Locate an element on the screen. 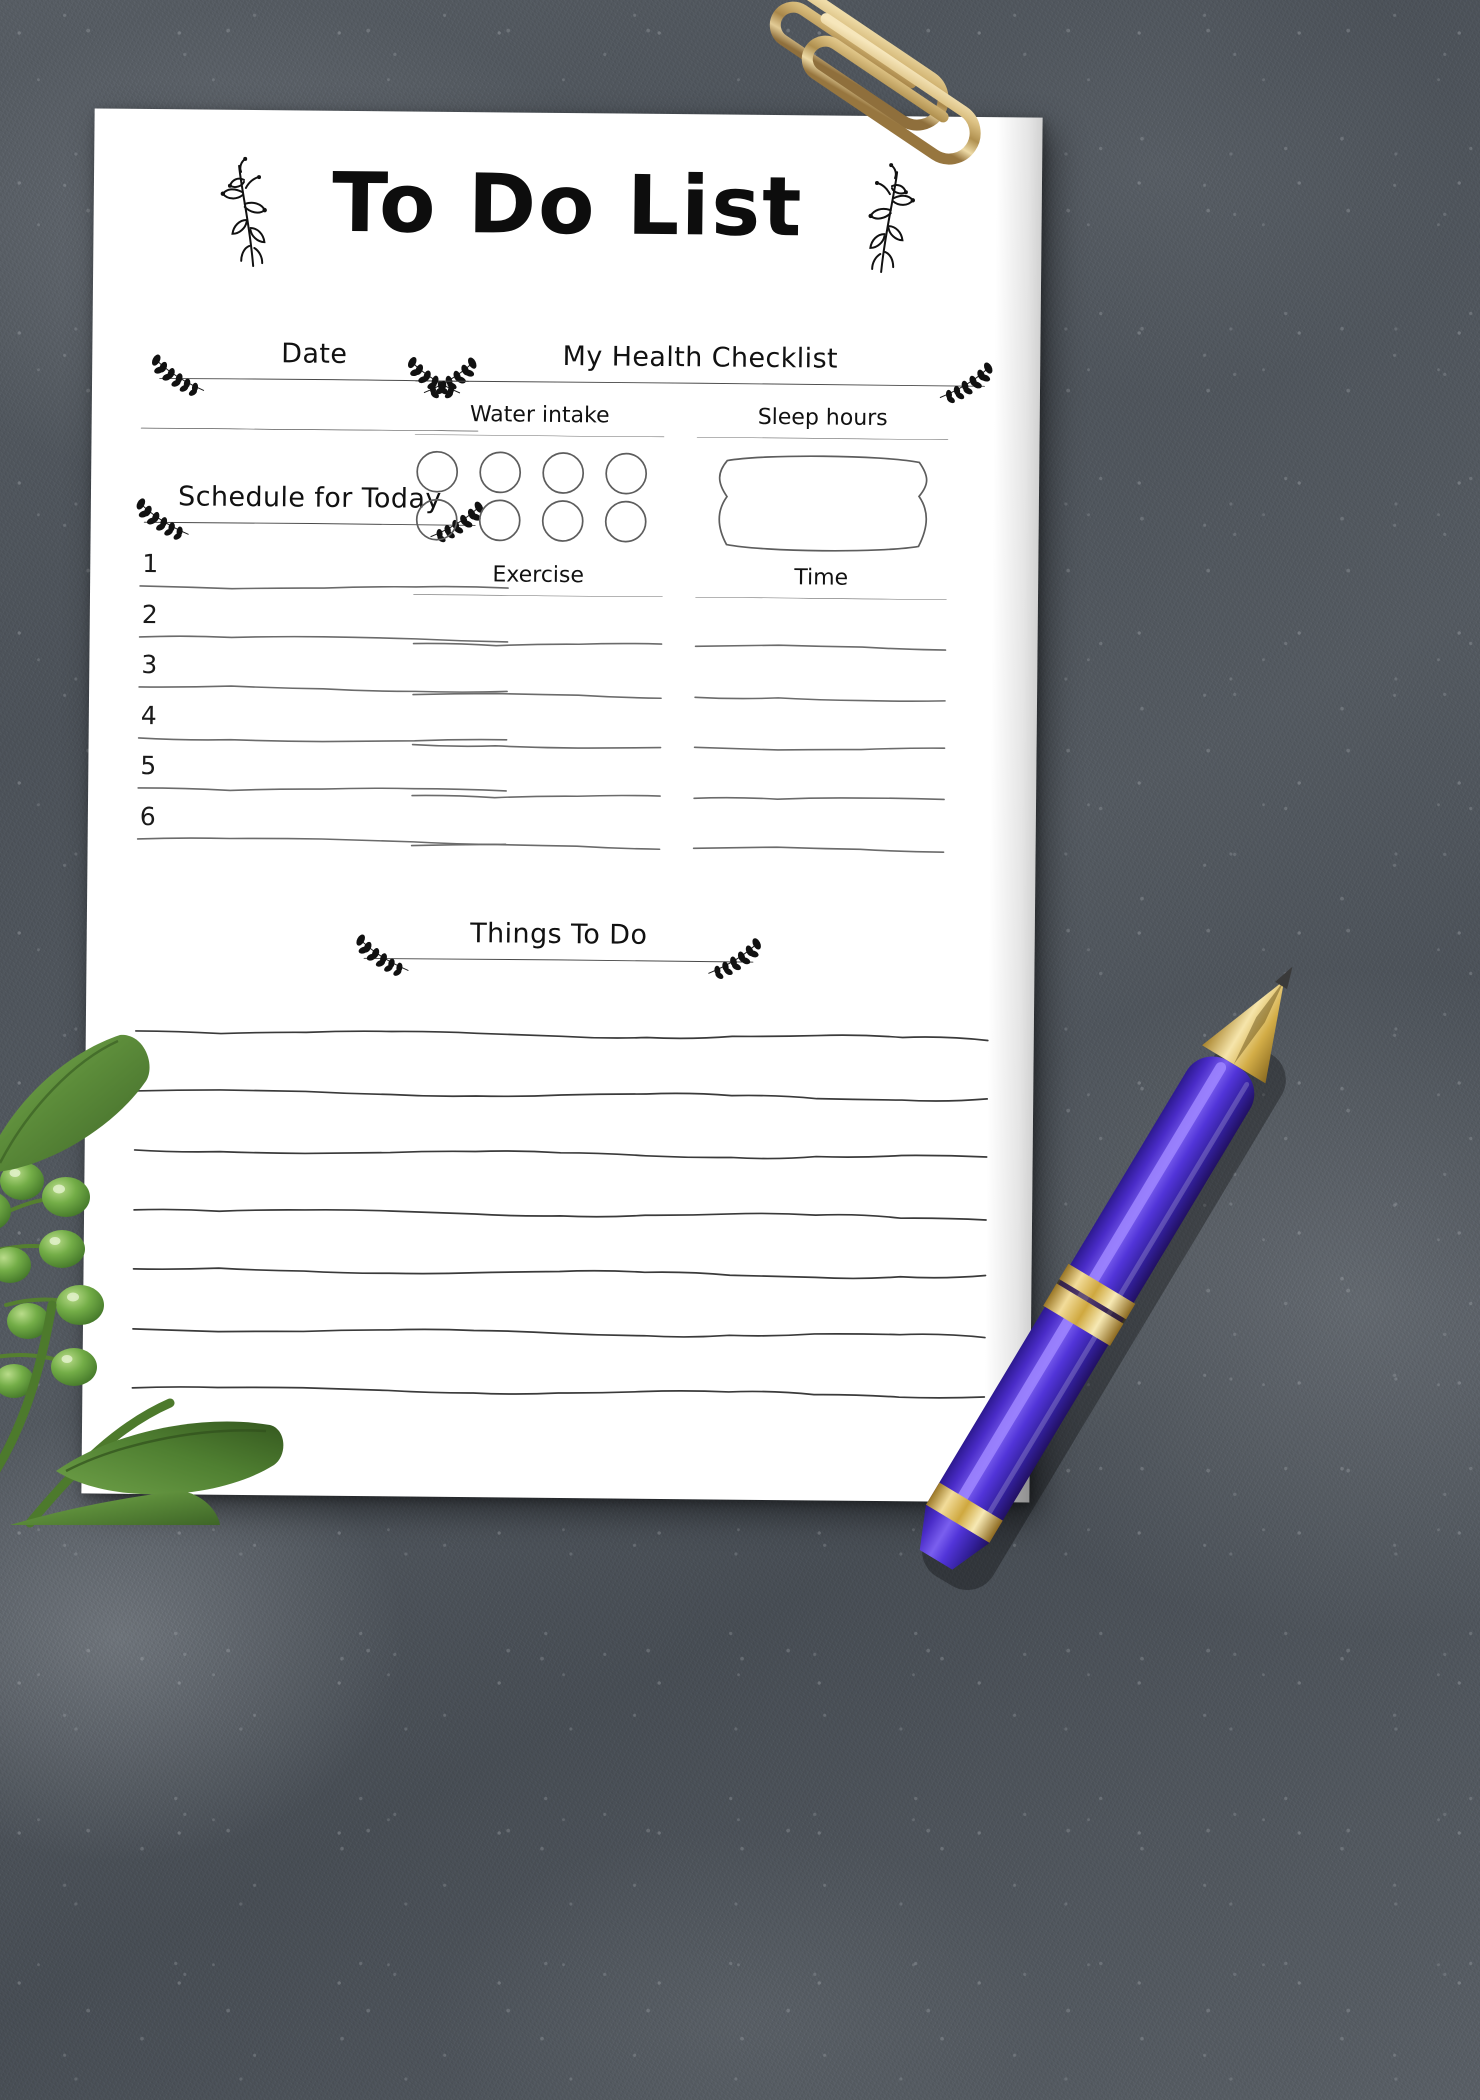 This screenshot has height=2100, width=1480. exercise-column-rule is located at coordinates (538, 596).